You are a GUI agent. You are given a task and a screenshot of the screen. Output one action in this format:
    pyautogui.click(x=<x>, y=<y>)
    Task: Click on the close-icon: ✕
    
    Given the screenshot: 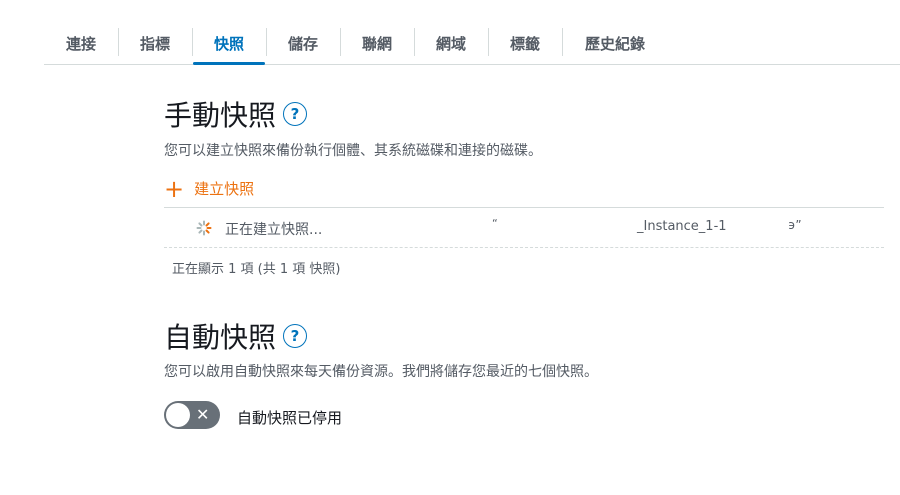 What is the action you would take?
    pyautogui.click(x=203, y=414)
    